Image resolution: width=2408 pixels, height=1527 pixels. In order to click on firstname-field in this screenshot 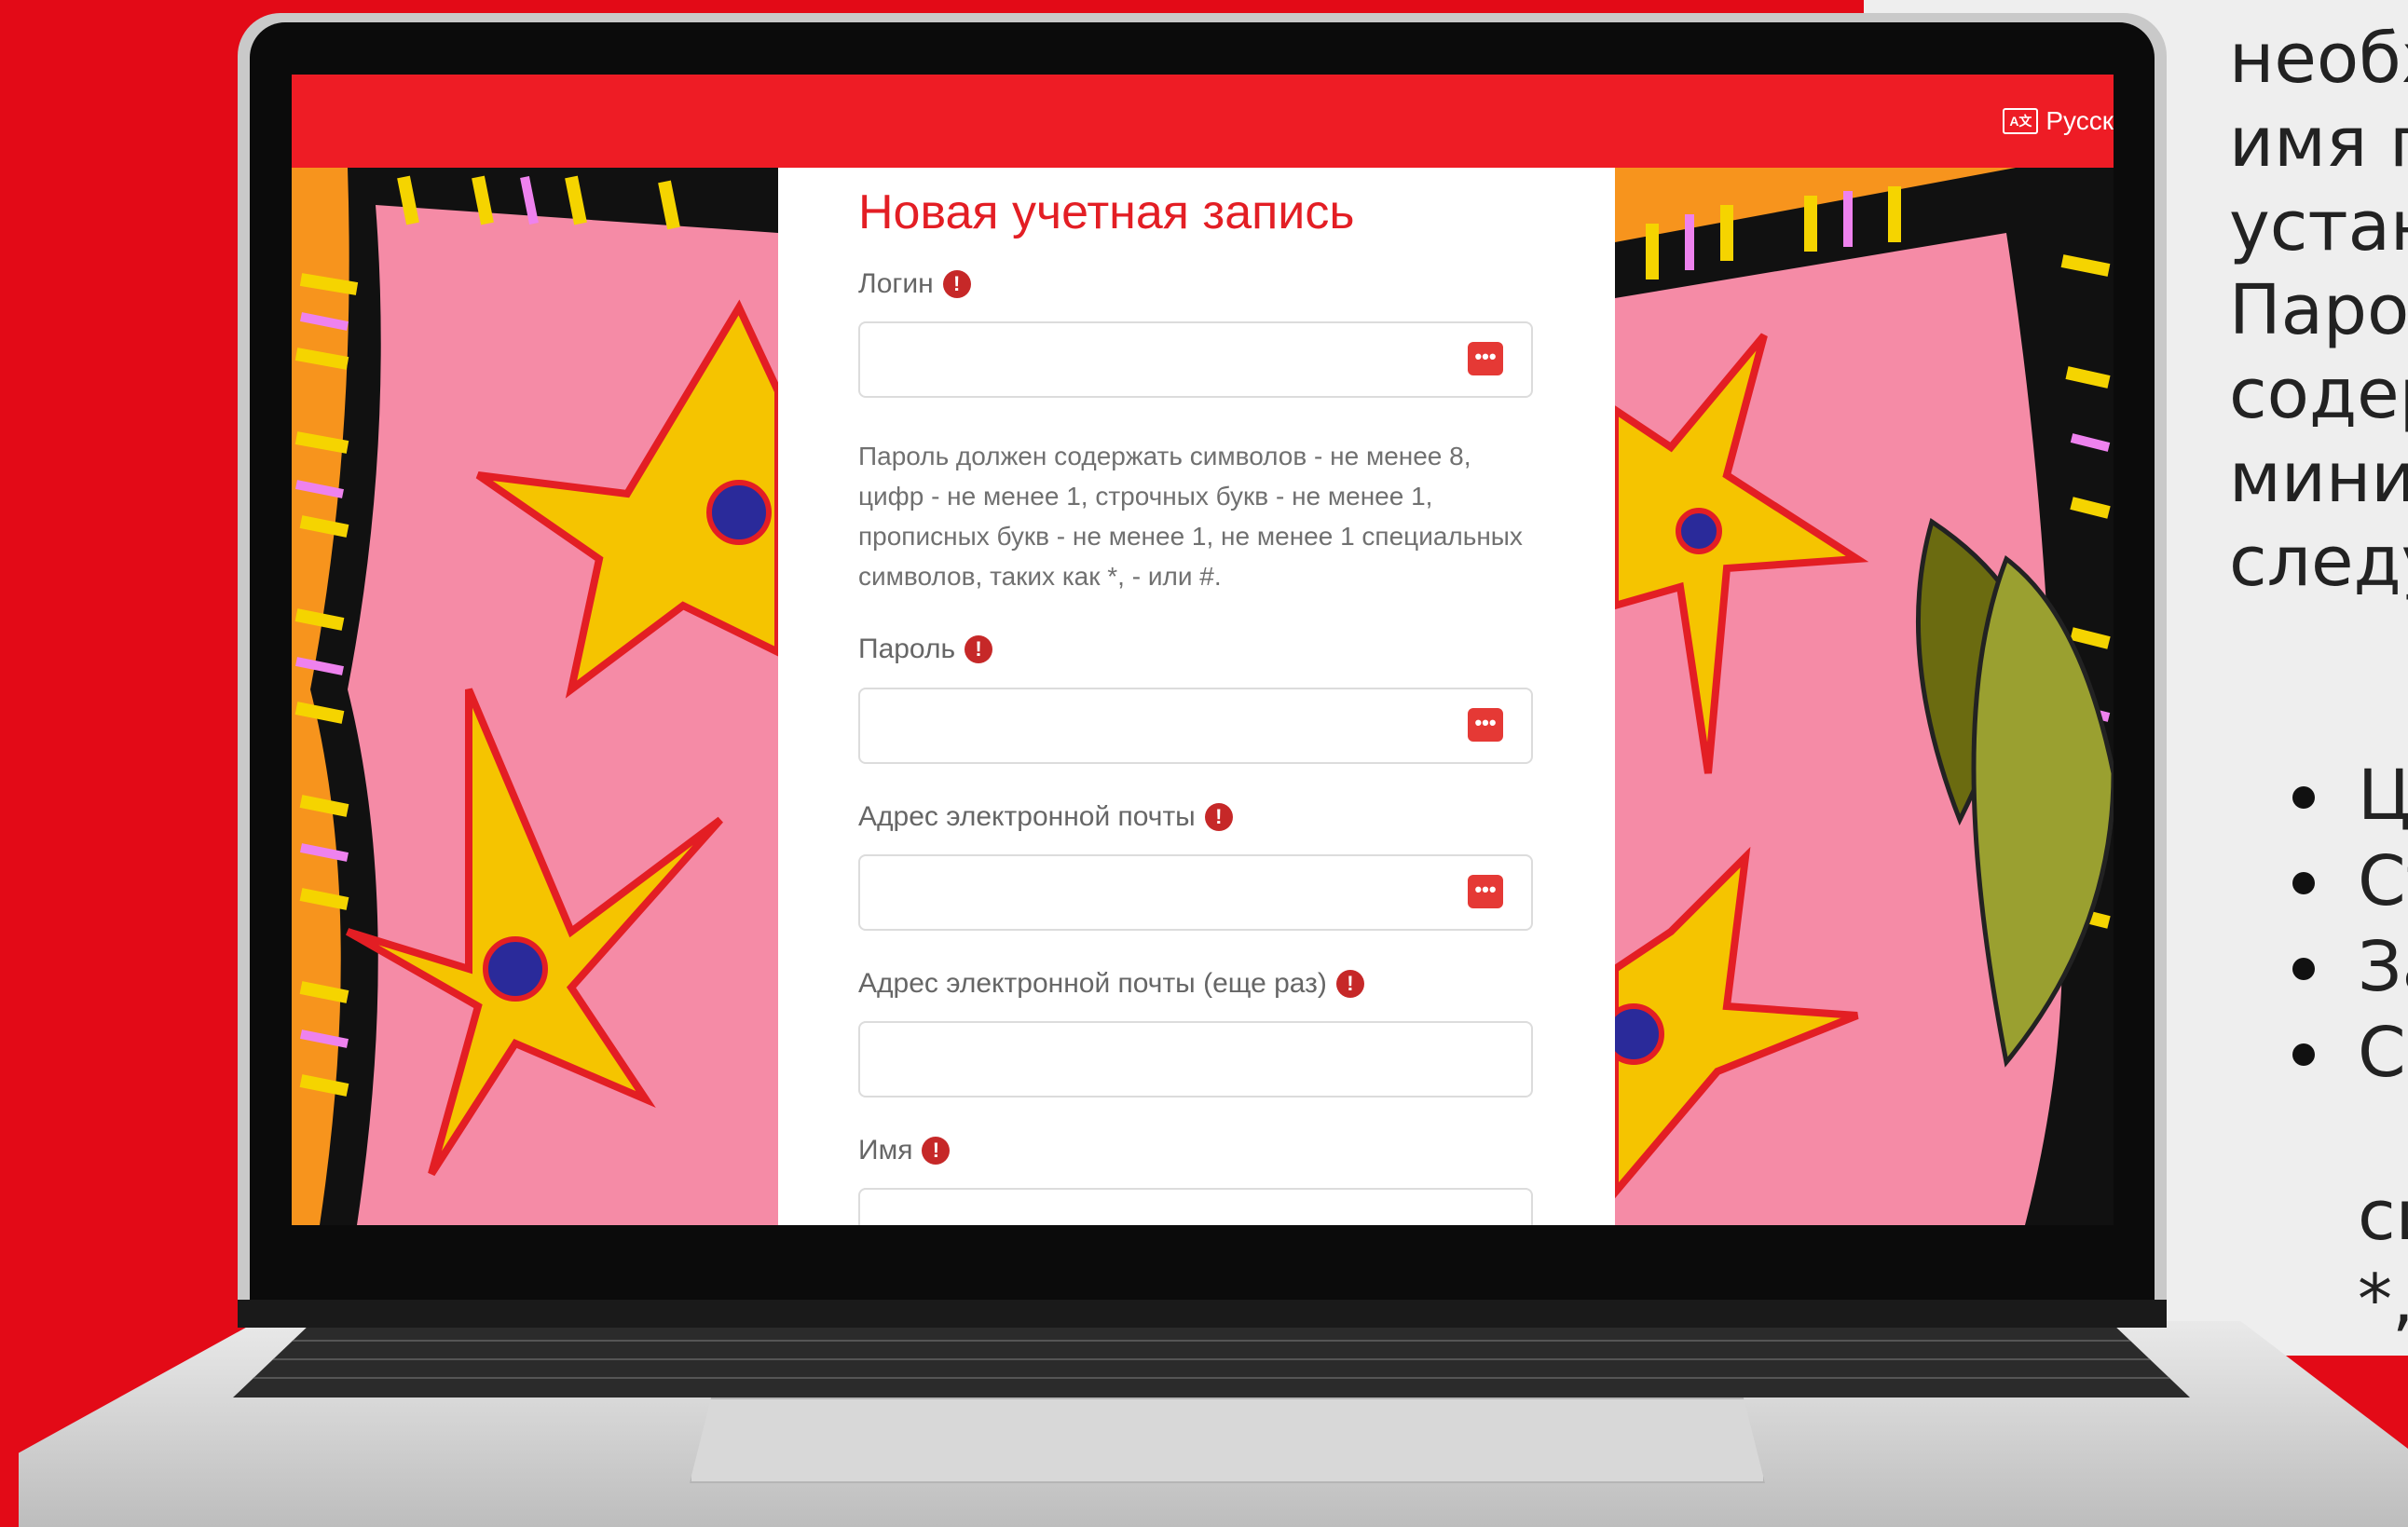, I will do `click(1196, 1206)`.